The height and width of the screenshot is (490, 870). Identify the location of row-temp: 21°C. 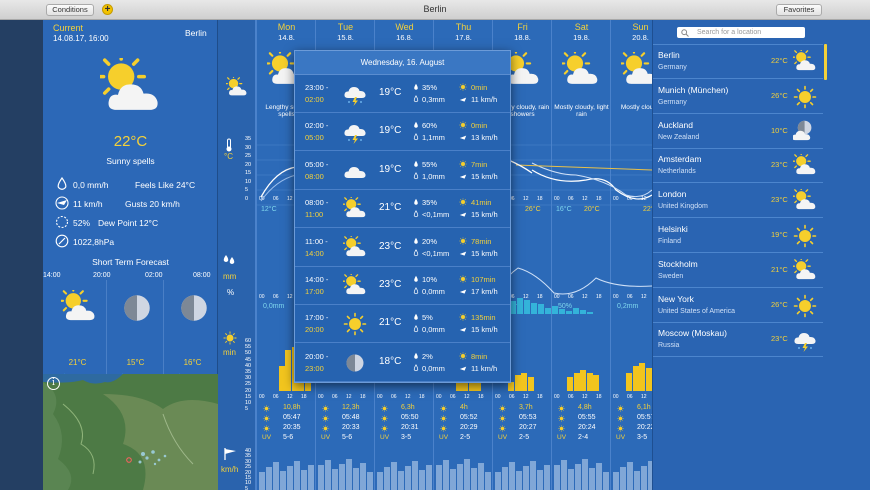
(390, 208).